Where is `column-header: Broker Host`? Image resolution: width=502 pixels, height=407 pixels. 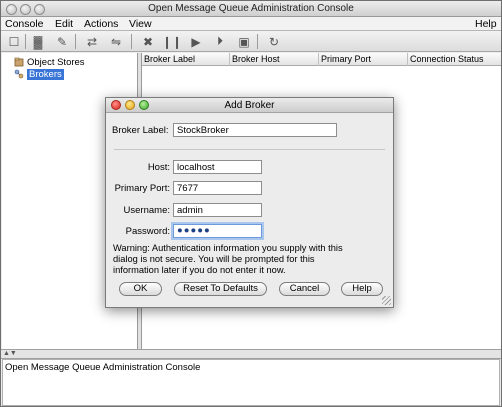
column-header: Broker Host is located at coordinates (274, 59).